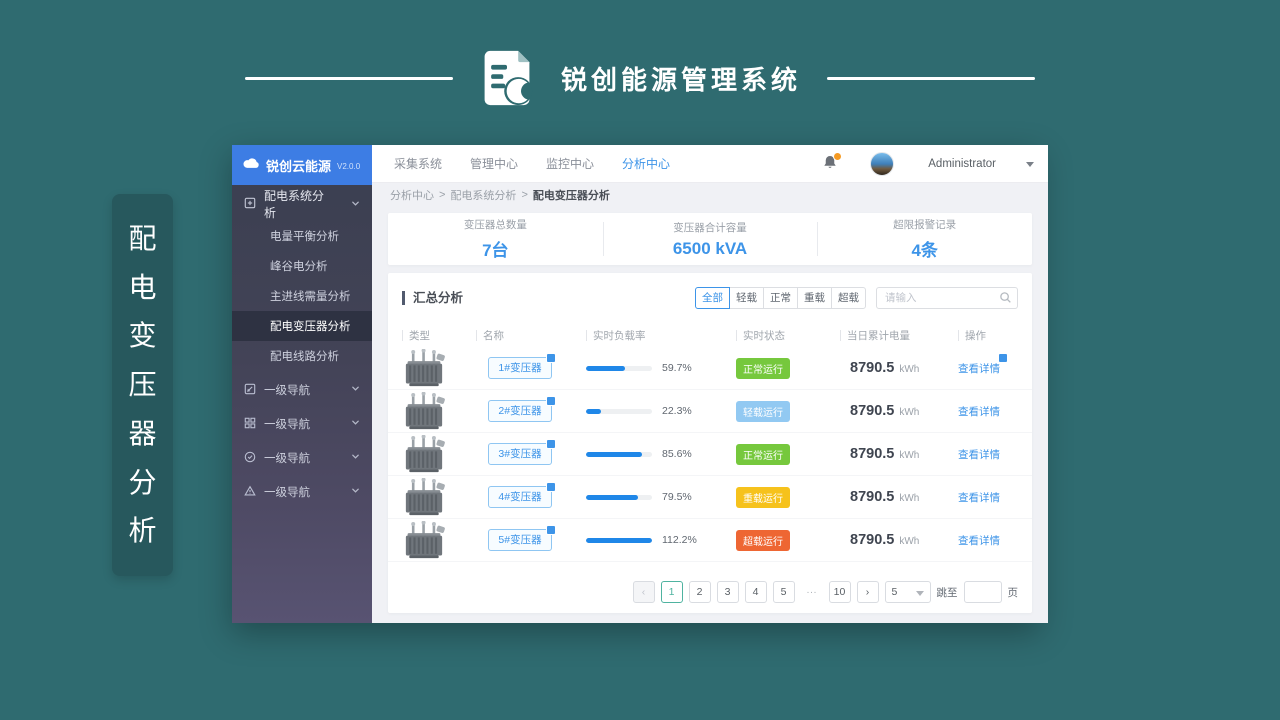  I want to click on sidebar-item-power-balance: 电量平衡分析, so click(302, 236).